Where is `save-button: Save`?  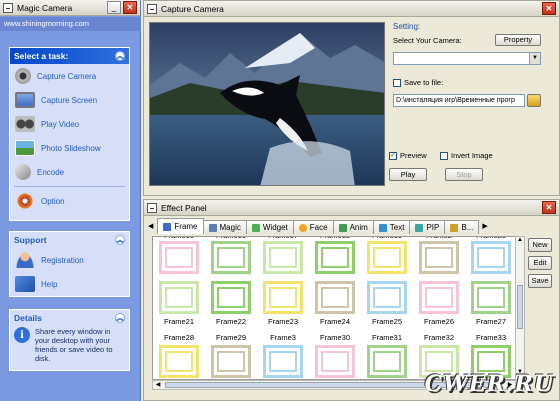 save-button: Save is located at coordinates (540, 281).